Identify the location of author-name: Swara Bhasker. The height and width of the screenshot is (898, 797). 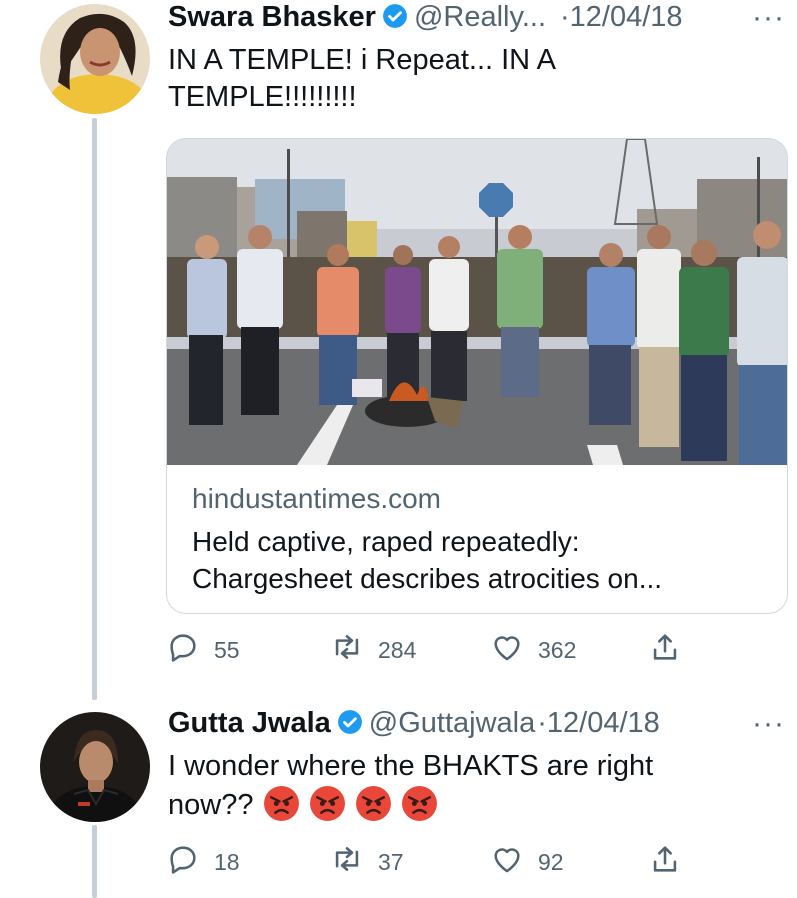
(272, 17).